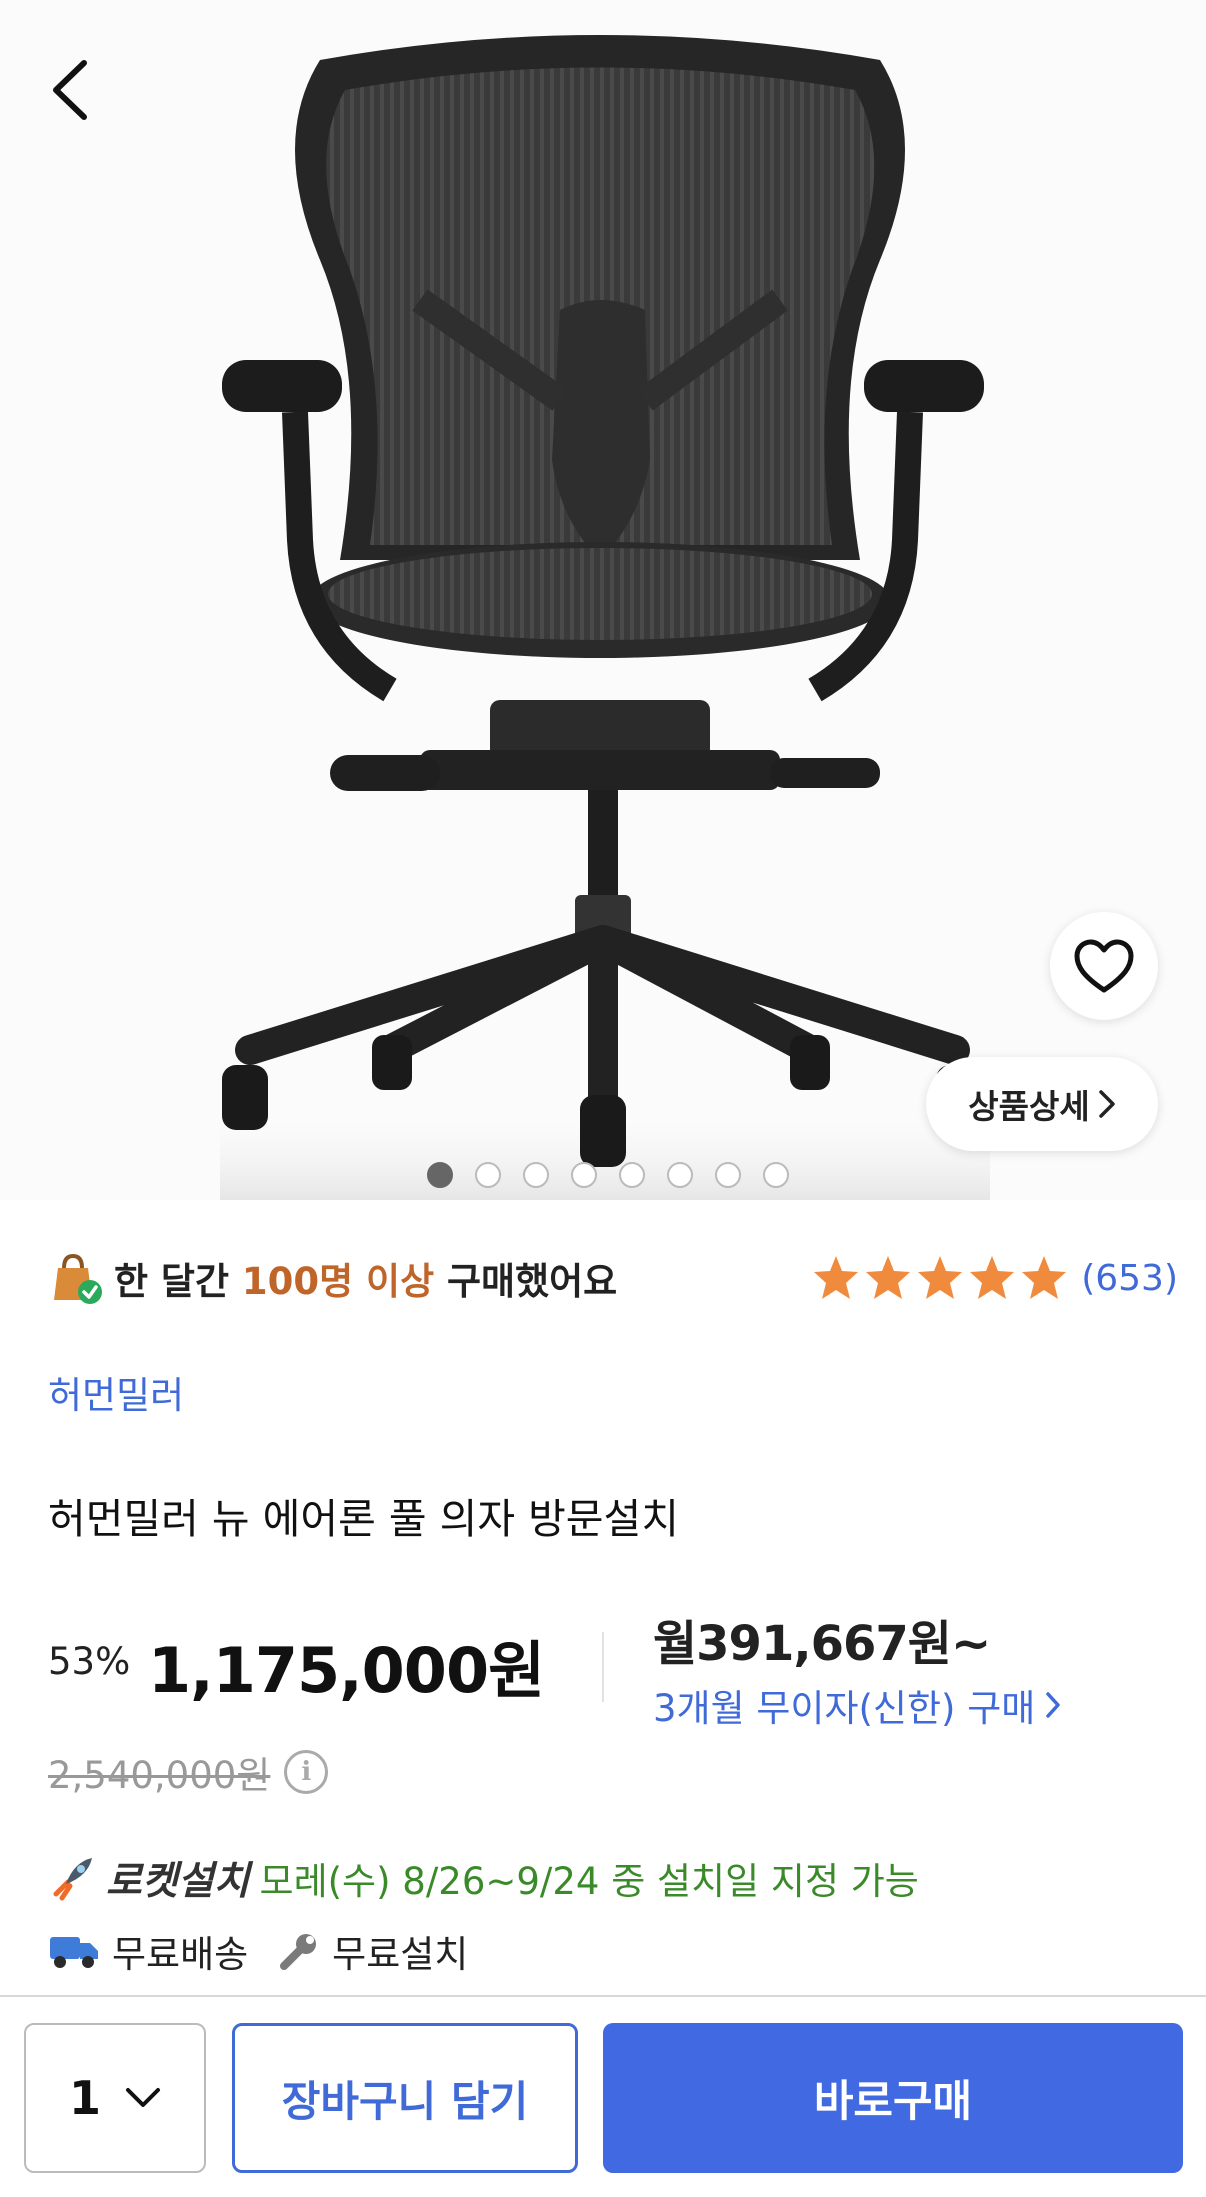 The height and width of the screenshot is (2197, 1206). What do you see at coordinates (526, 1281) in the screenshot?
I see `popularity-suffix: 구매했어요` at bounding box center [526, 1281].